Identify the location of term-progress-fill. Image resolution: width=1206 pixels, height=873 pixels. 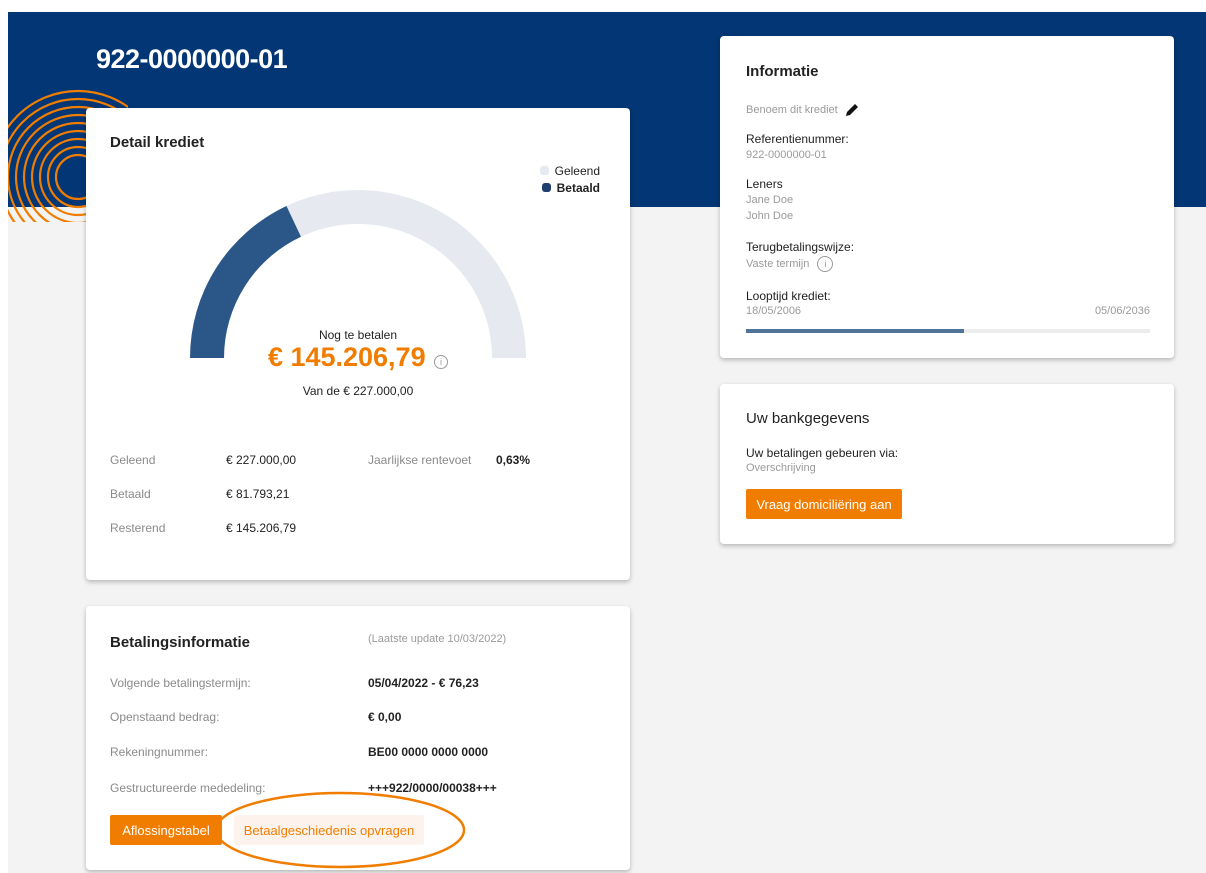
(855, 331).